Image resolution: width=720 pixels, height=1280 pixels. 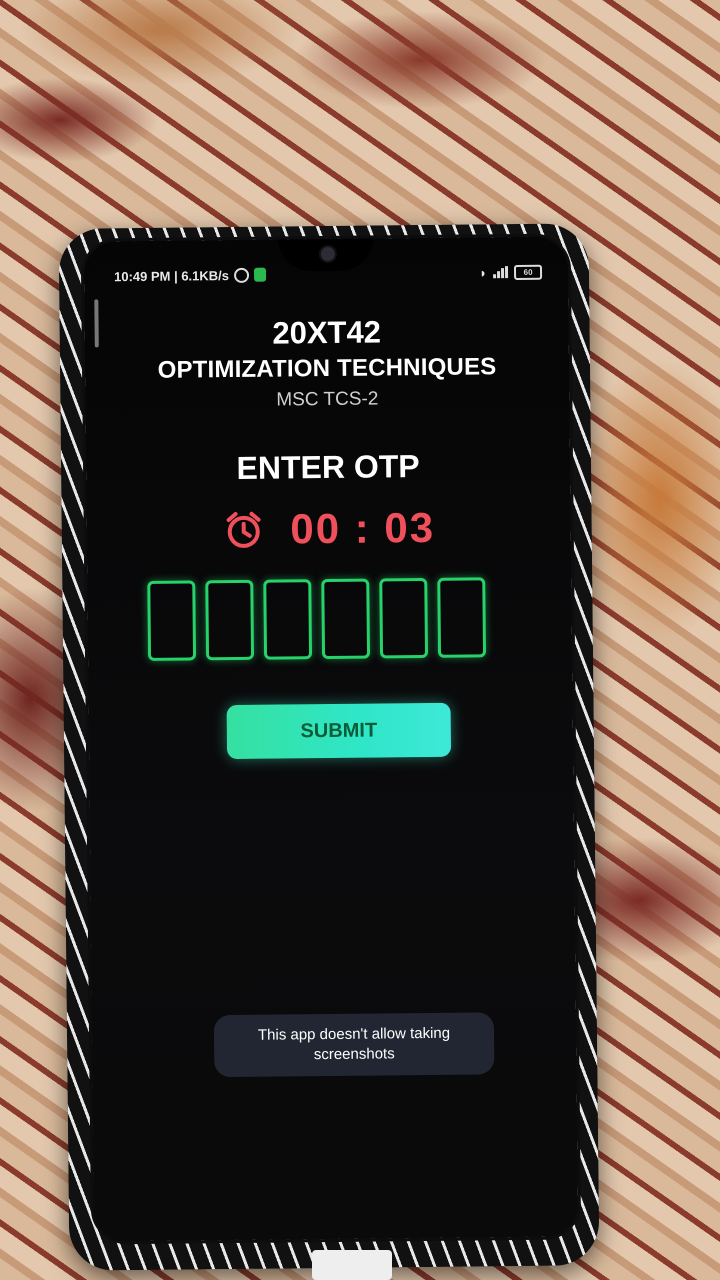 What do you see at coordinates (327, 399) in the screenshot?
I see `program-label: MSC TCS-2` at bounding box center [327, 399].